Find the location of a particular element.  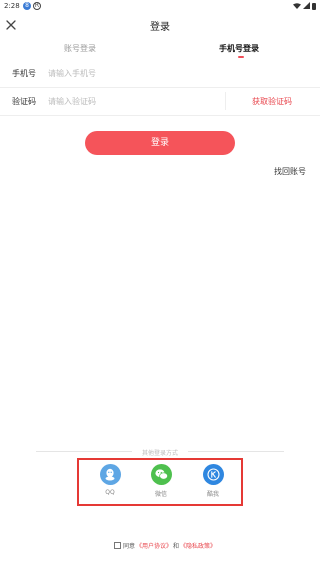

tab-account-login: 账号登录 is located at coordinates (80, 48).